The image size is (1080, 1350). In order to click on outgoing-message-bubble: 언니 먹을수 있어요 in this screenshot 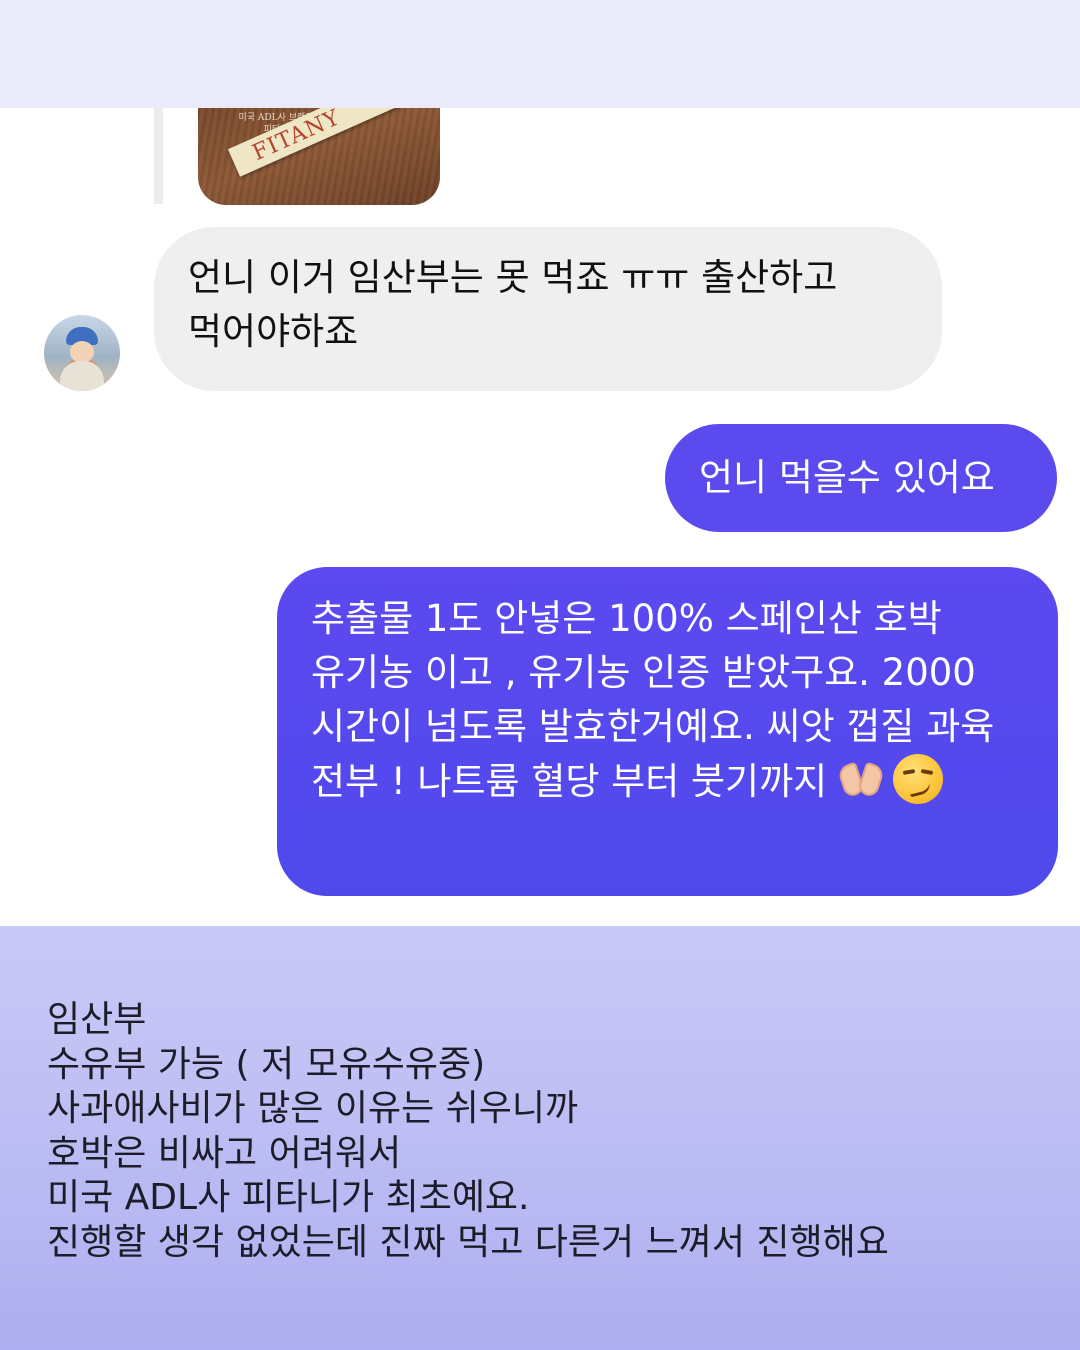, I will do `click(861, 478)`.